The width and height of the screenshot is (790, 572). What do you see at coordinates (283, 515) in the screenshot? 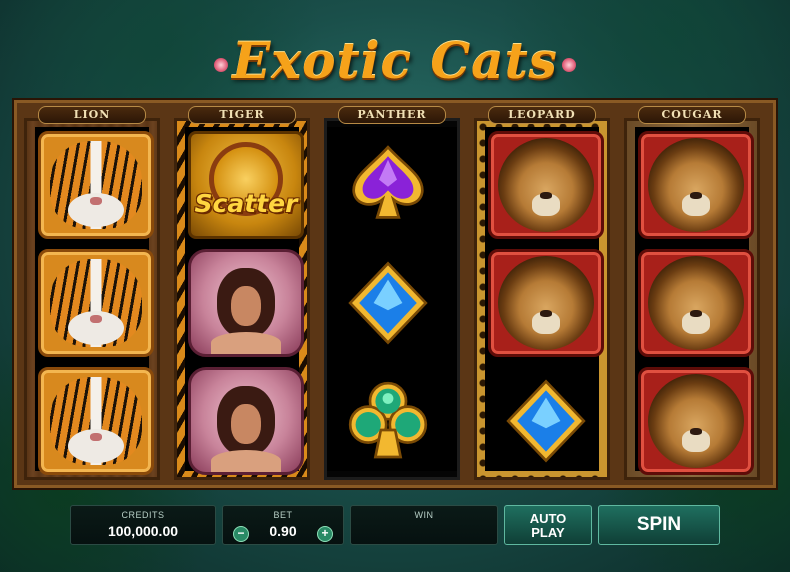
I see `bet-caption: BET` at bounding box center [283, 515].